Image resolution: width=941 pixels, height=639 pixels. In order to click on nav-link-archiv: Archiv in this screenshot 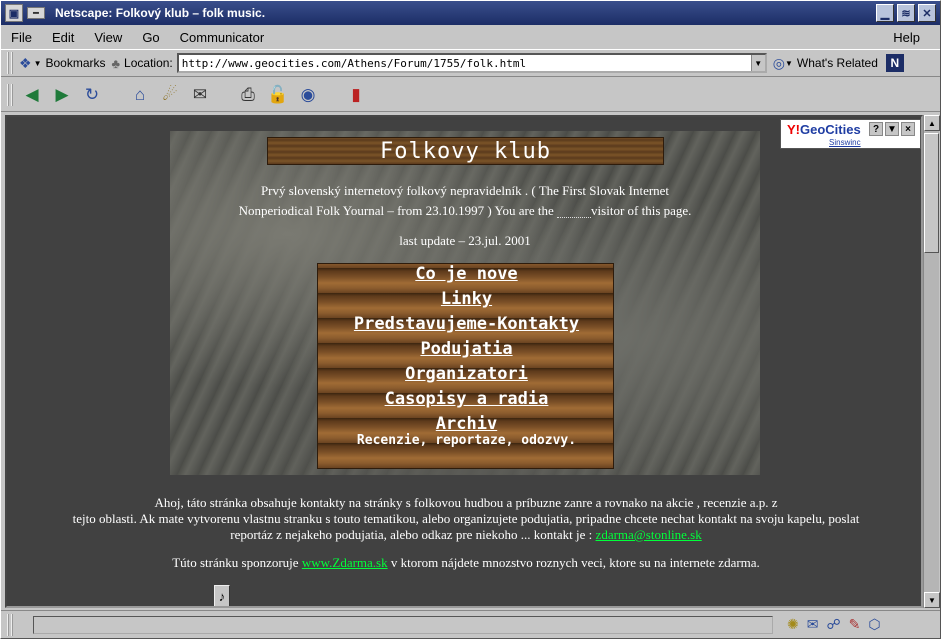, I will do `click(466, 424)`.